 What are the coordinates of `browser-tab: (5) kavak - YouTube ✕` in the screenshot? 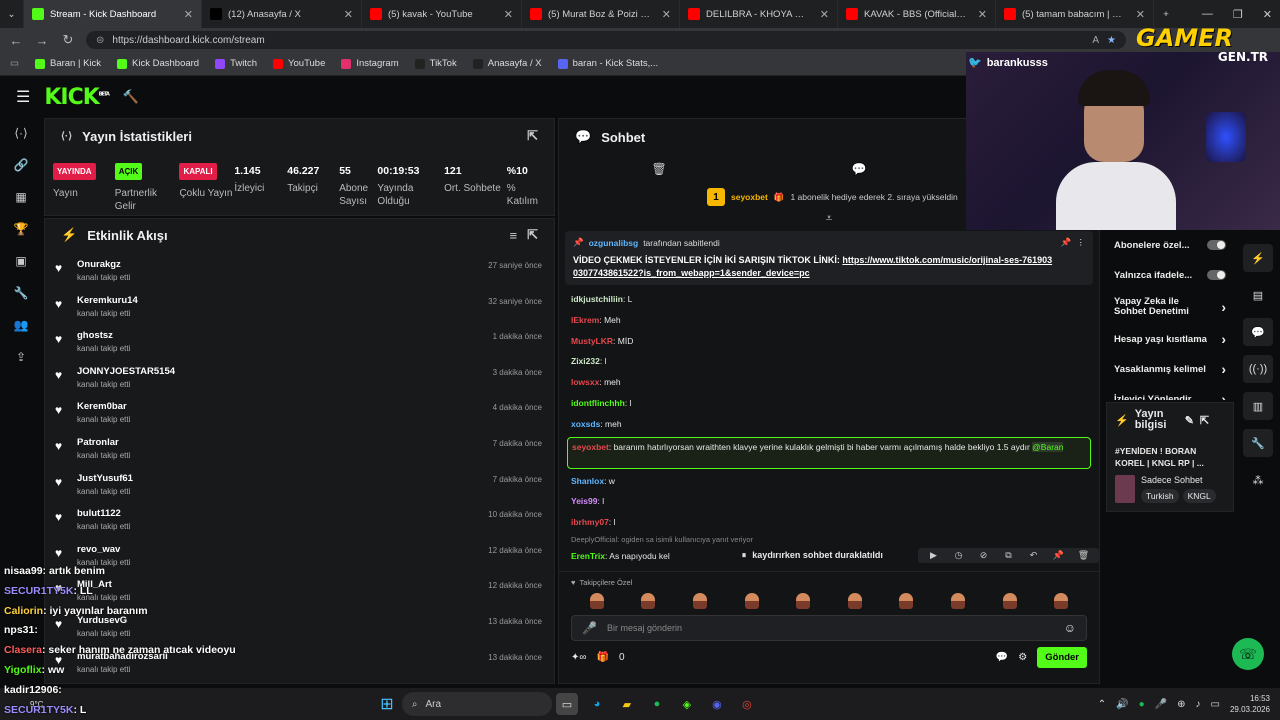 It's located at (442, 14).